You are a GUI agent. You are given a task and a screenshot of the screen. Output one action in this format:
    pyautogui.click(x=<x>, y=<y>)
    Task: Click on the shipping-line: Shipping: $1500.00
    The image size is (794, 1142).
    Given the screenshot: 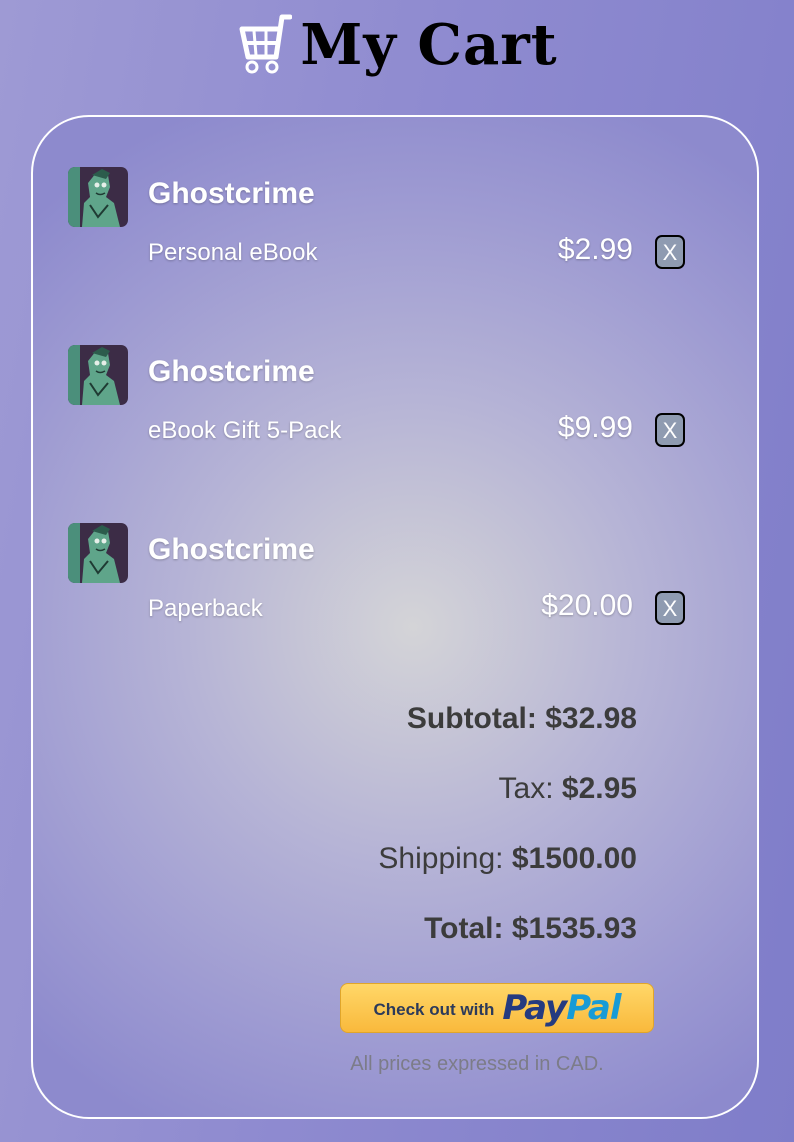 What is the action you would take?
    pyautogui.click(x=507, y=859)
    